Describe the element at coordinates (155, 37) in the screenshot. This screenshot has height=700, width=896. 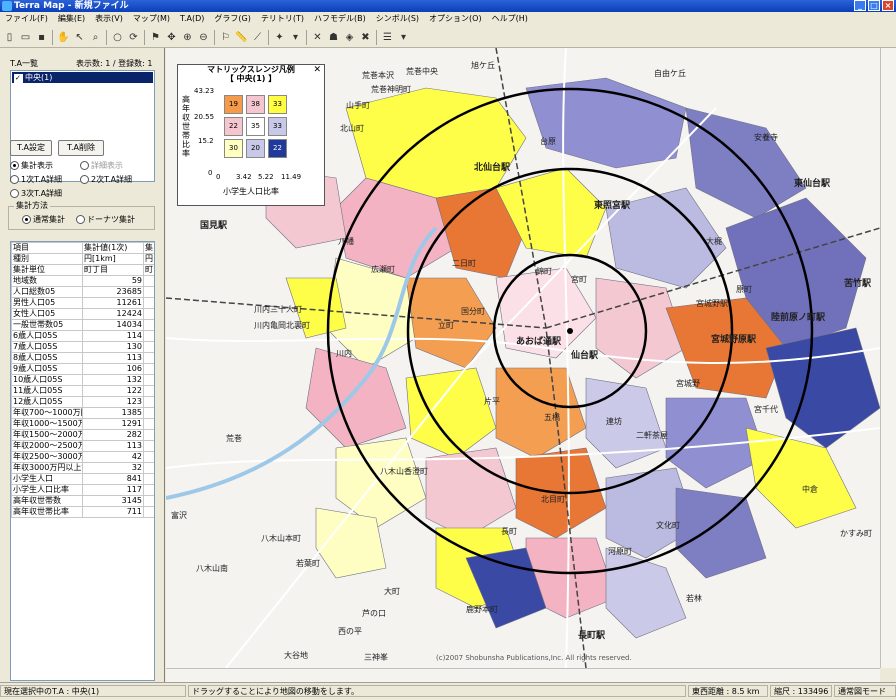
I see `pin-icon: ⚑` at that location.